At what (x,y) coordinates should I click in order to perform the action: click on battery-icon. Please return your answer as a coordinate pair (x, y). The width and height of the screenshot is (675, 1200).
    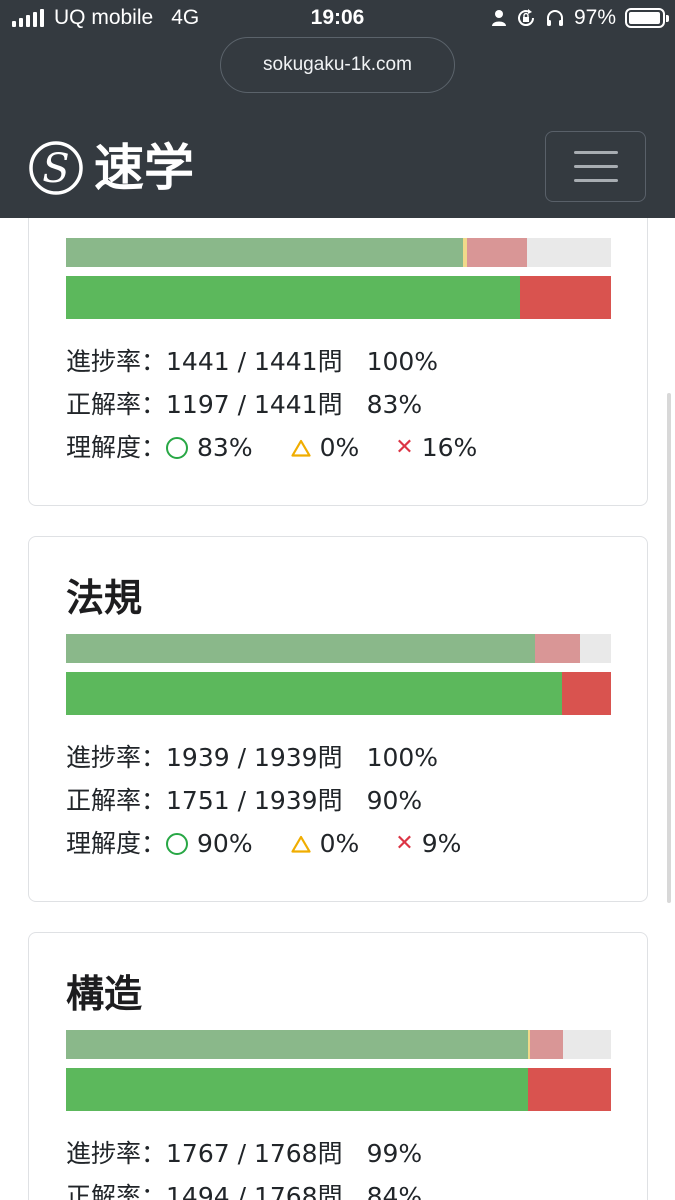
    Looking at the image, I should click on (647, 18).